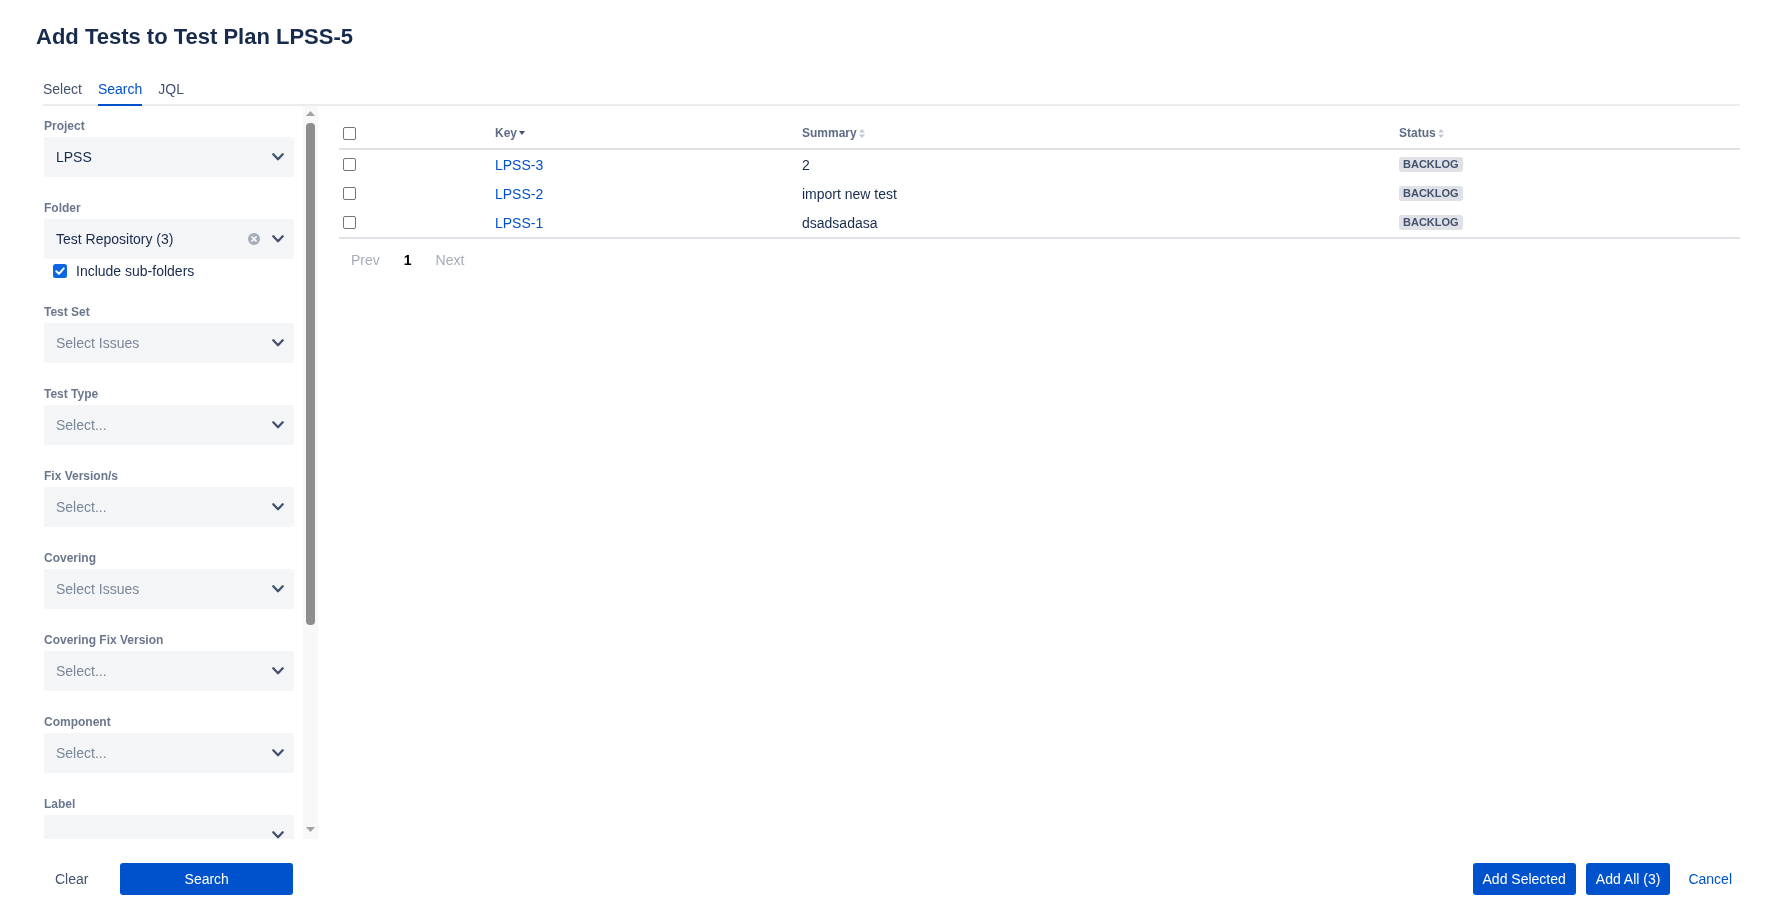 This screenshot has width=1780, height=916. Describe the element at coordinates (71, 394) in the screenshot. I see `field-label: Test Type` at that location.